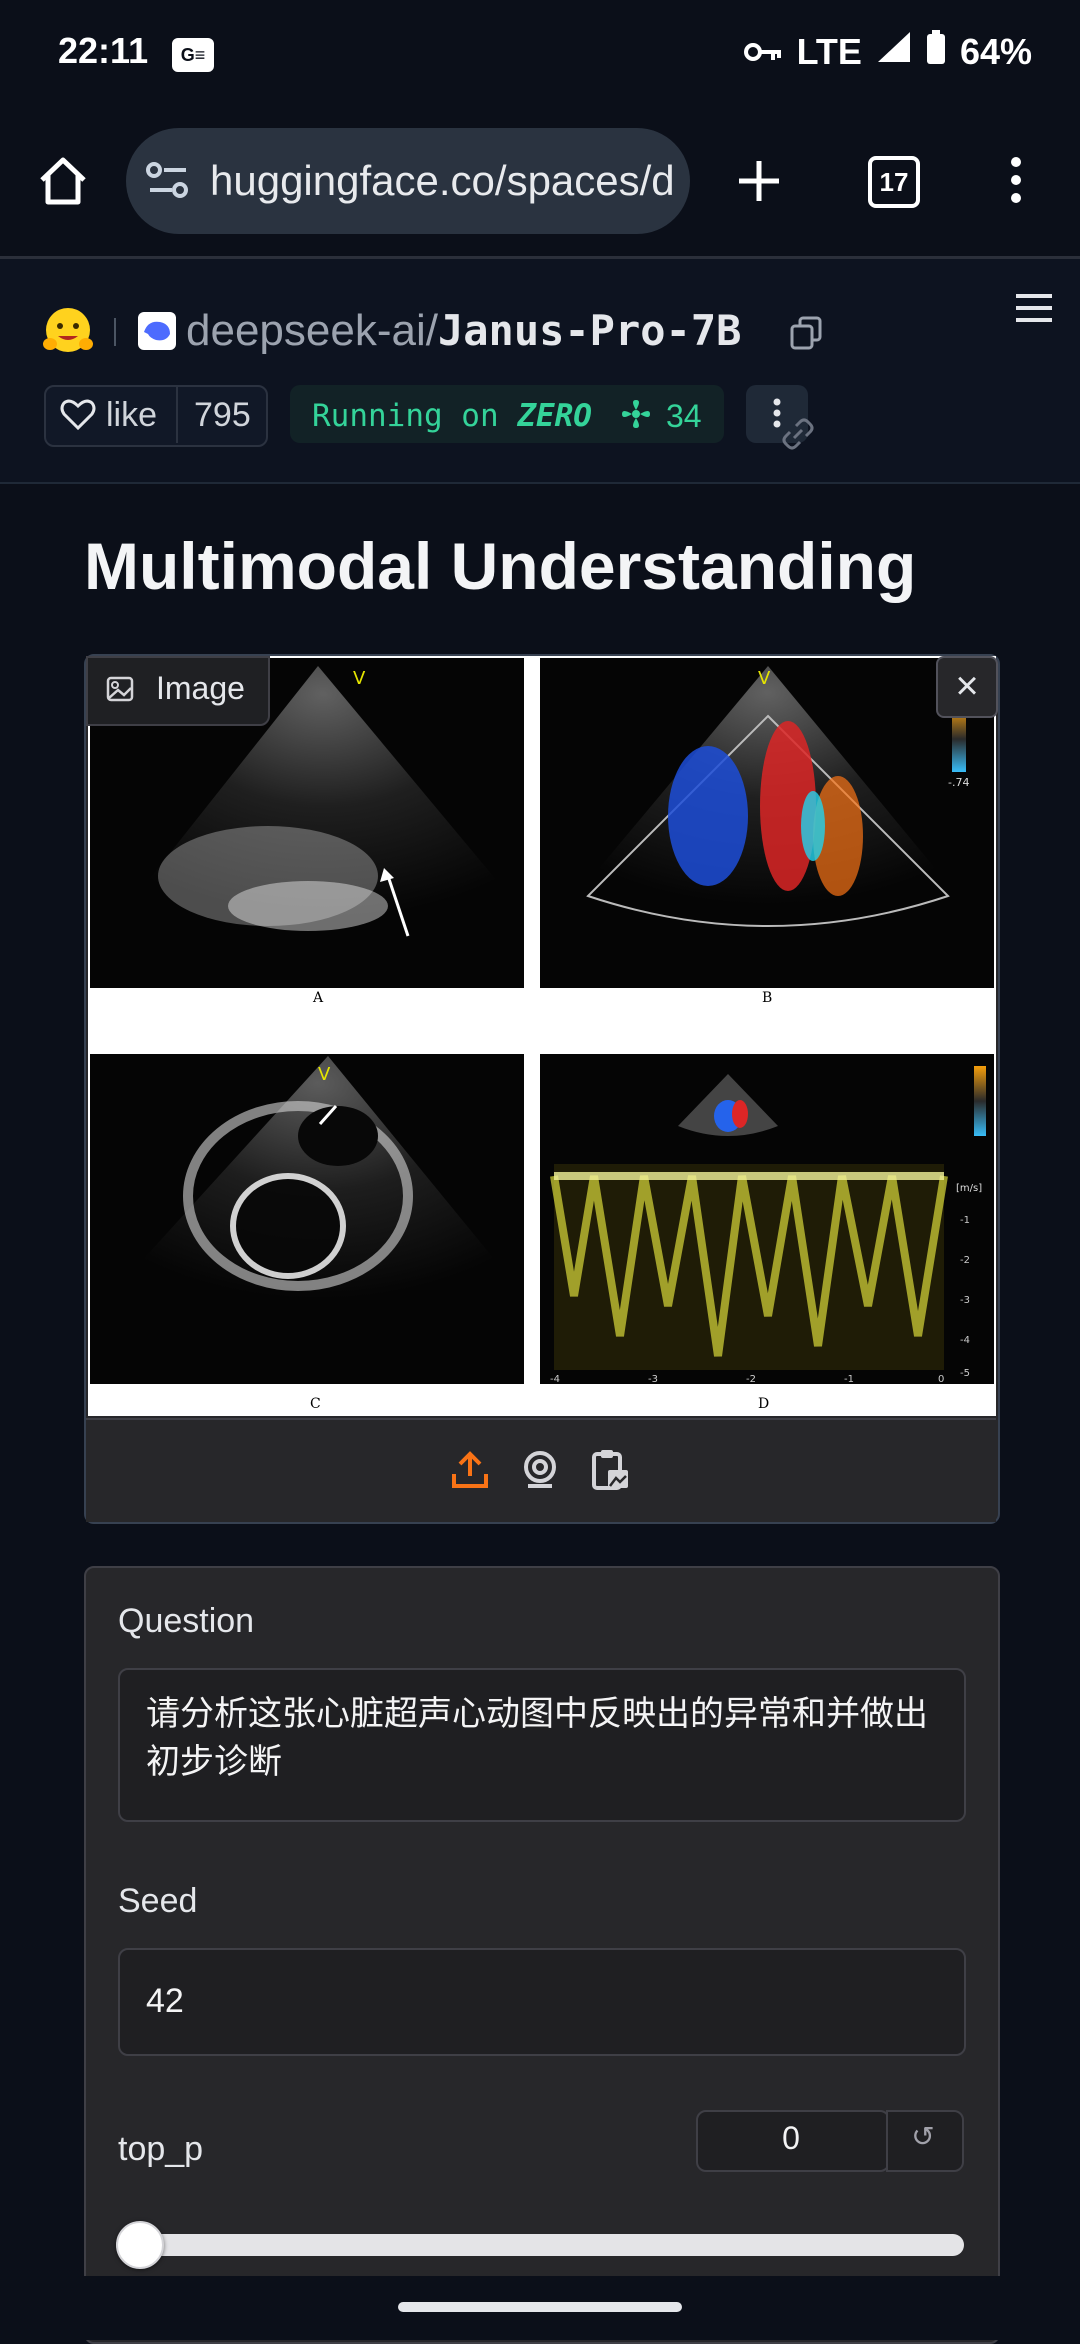 The image size is (1080, 2344). What do you see at coordinates (115, 332) in the screenshot?
I see `header-divider` at bounding box center [115, 332].